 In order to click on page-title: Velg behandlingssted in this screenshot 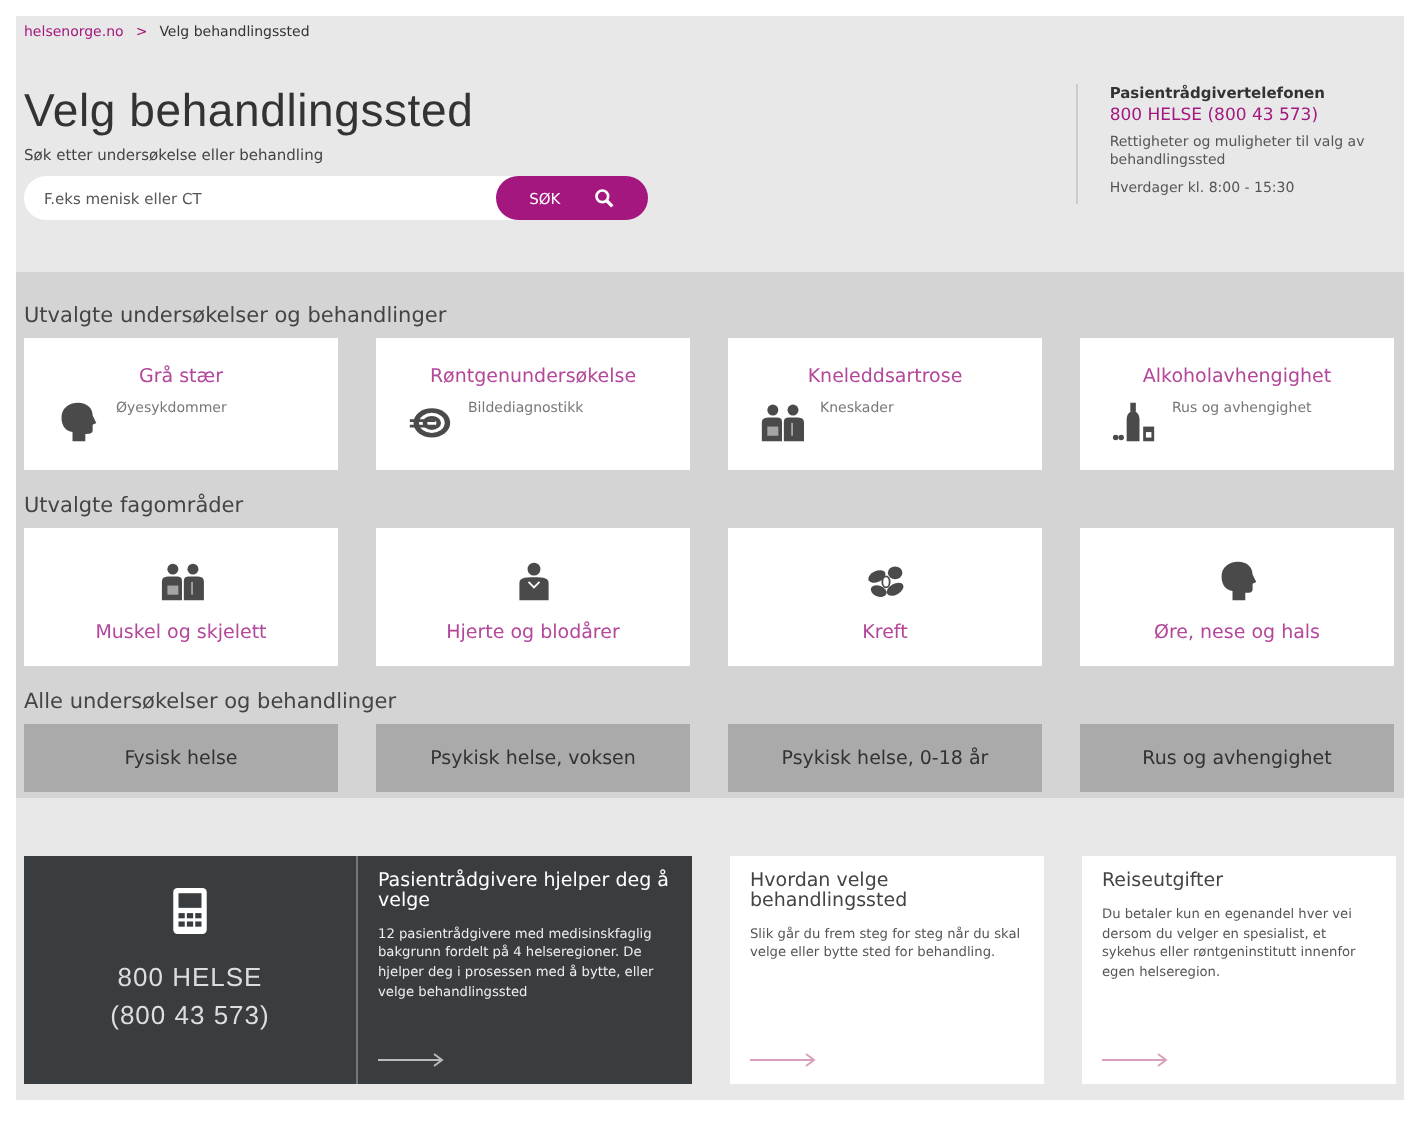, I will do `click(250, 111)`.